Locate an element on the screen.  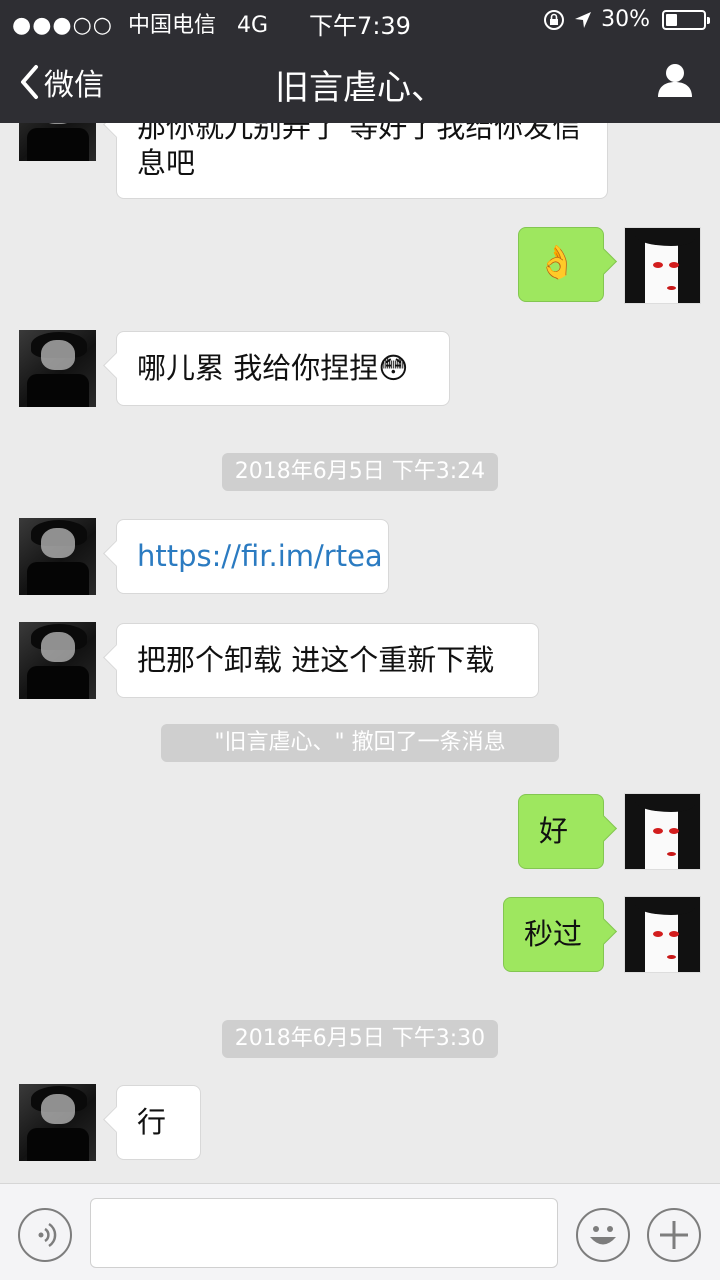
person-icon is located at coordinates (675, 80).